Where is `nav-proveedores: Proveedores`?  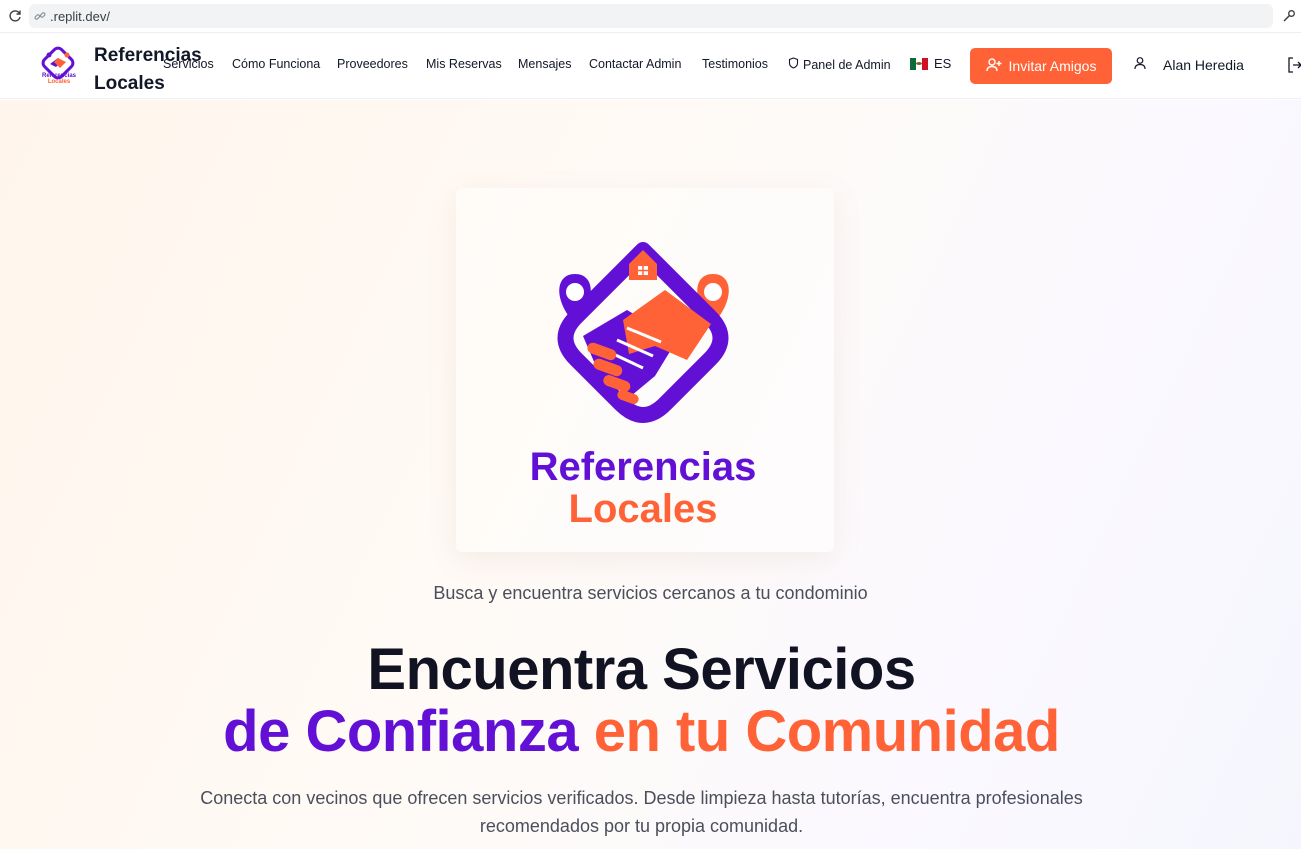 nav-proveedores: Proveedores is located at coordinates (372, 64).